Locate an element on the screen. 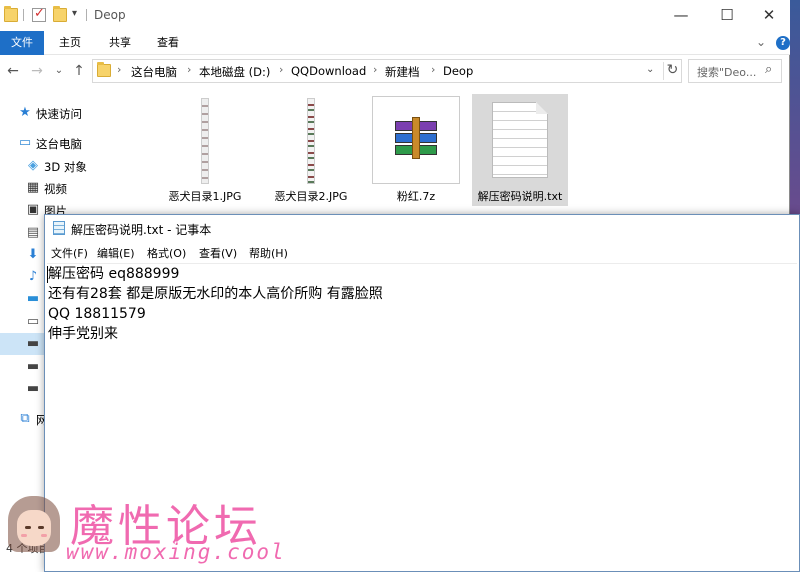  sidebar-item-label: 这台电脑 is located at coordinates (59, 144).